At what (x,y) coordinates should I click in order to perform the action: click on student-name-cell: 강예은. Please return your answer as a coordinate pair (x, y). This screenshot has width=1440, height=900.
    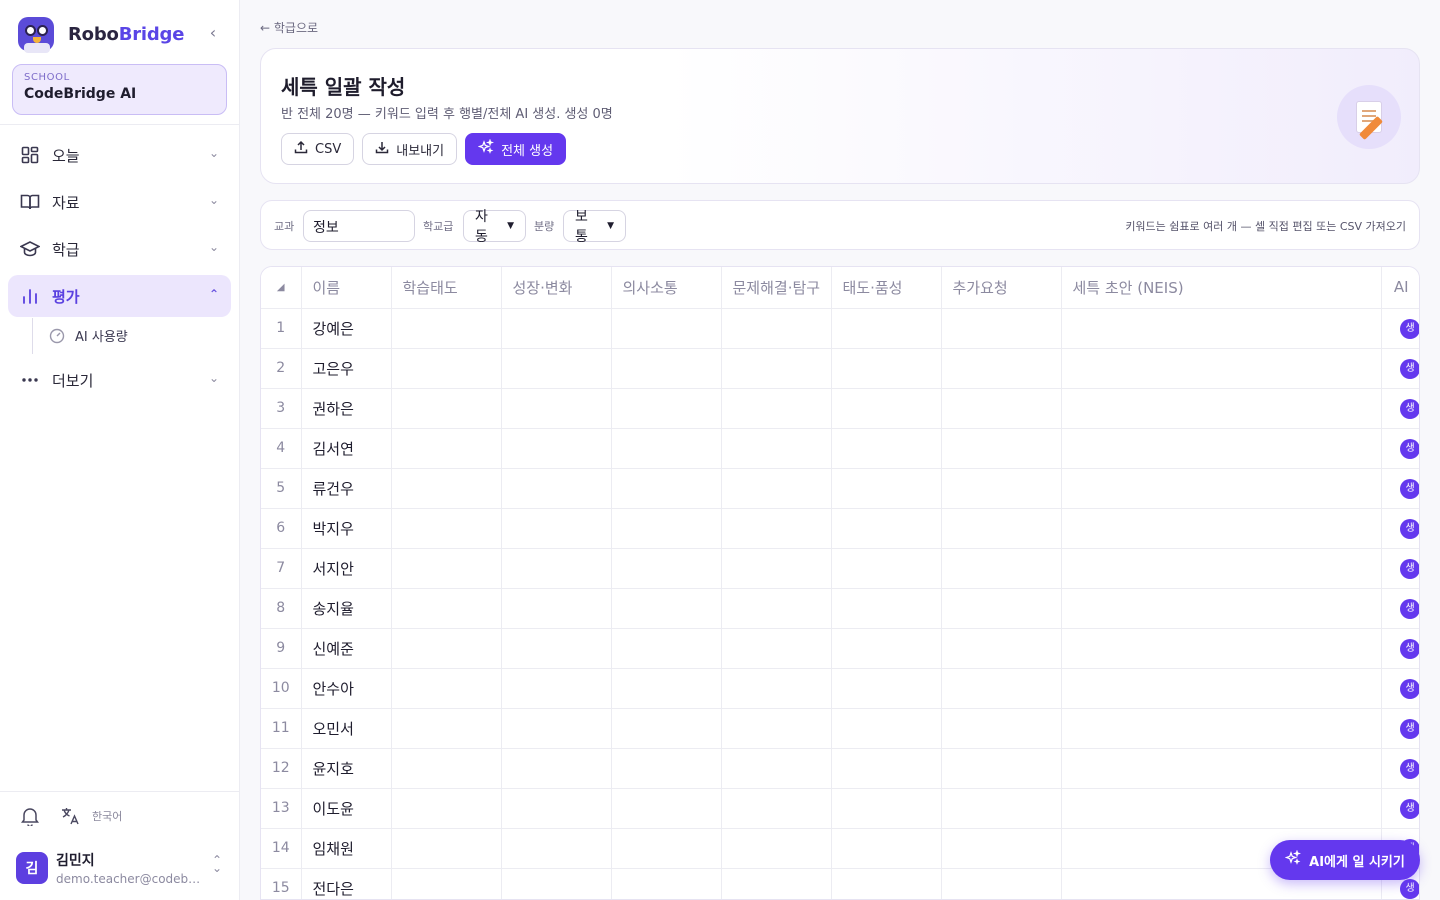
    Looking at the image, I should click on (346, 328).